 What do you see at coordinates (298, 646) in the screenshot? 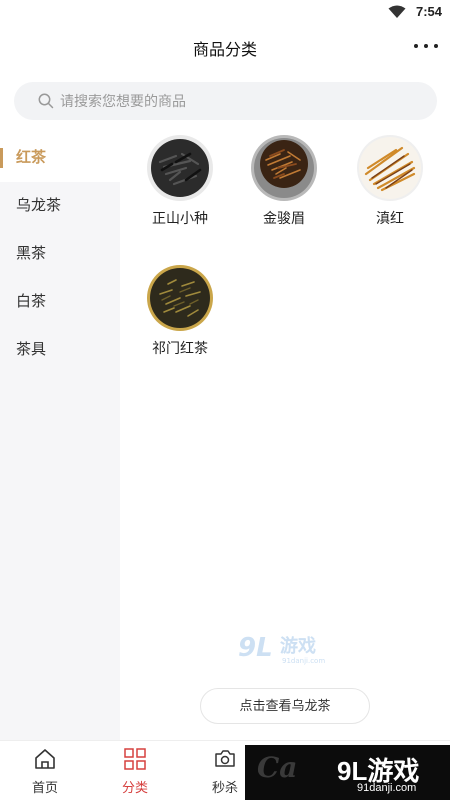
I see `watermark-brand: 游戏` at bounding box center [298, 646].